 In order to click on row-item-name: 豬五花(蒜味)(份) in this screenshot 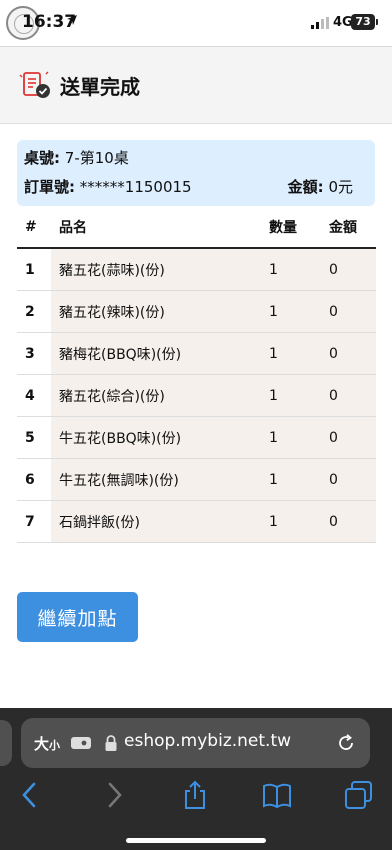, I will do `click(159, 269)`.